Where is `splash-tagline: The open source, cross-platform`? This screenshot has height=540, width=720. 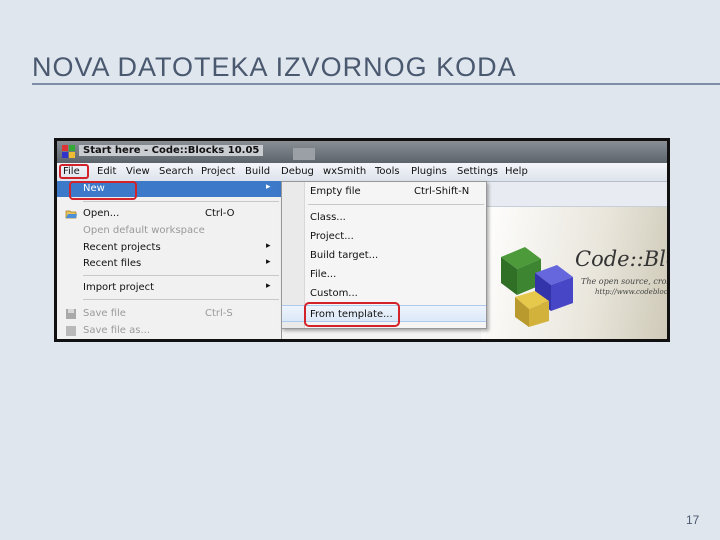
splash-tagline: The open source, cross-platform is located at coordinates (624, 281).